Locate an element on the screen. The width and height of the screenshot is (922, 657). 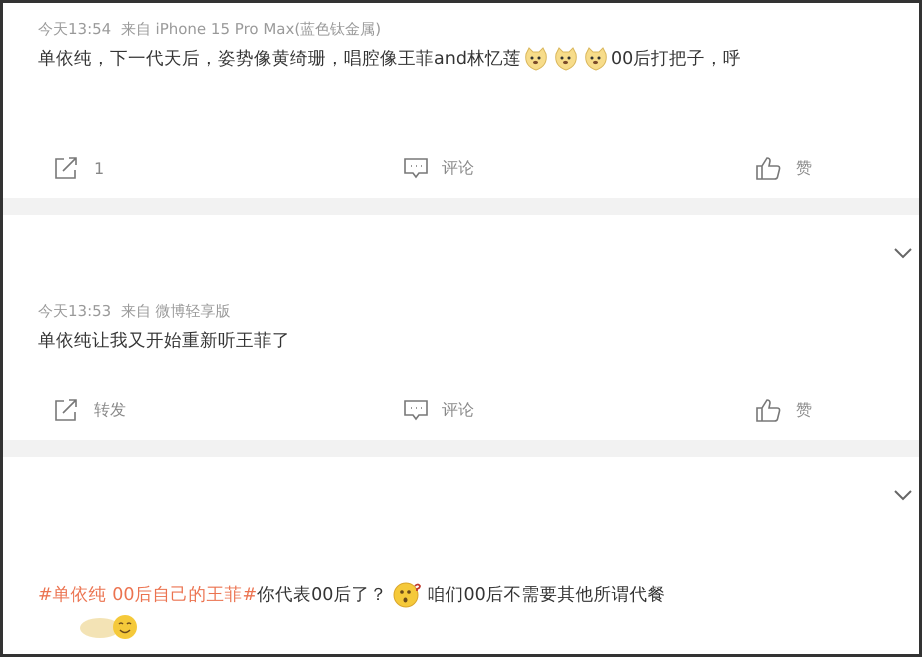
repost-button: 转发 is located at coordinates (90, 410).